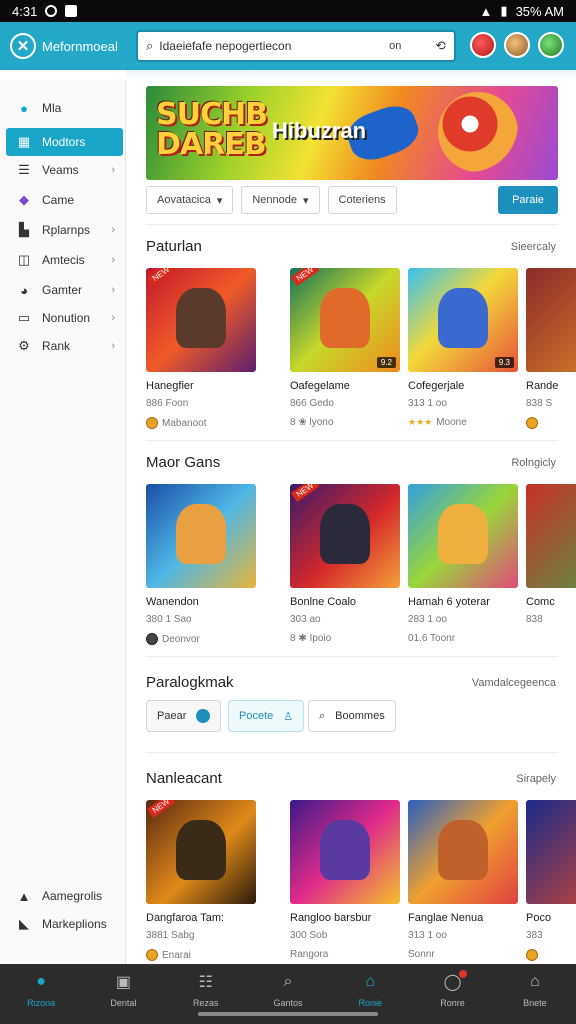 Image resolution: width=576 pixels, height=1024 pixels. Describe the element at coordinates (169, 619) in the screenshot. I see `game-meta: 380 1 Sao` at that location.